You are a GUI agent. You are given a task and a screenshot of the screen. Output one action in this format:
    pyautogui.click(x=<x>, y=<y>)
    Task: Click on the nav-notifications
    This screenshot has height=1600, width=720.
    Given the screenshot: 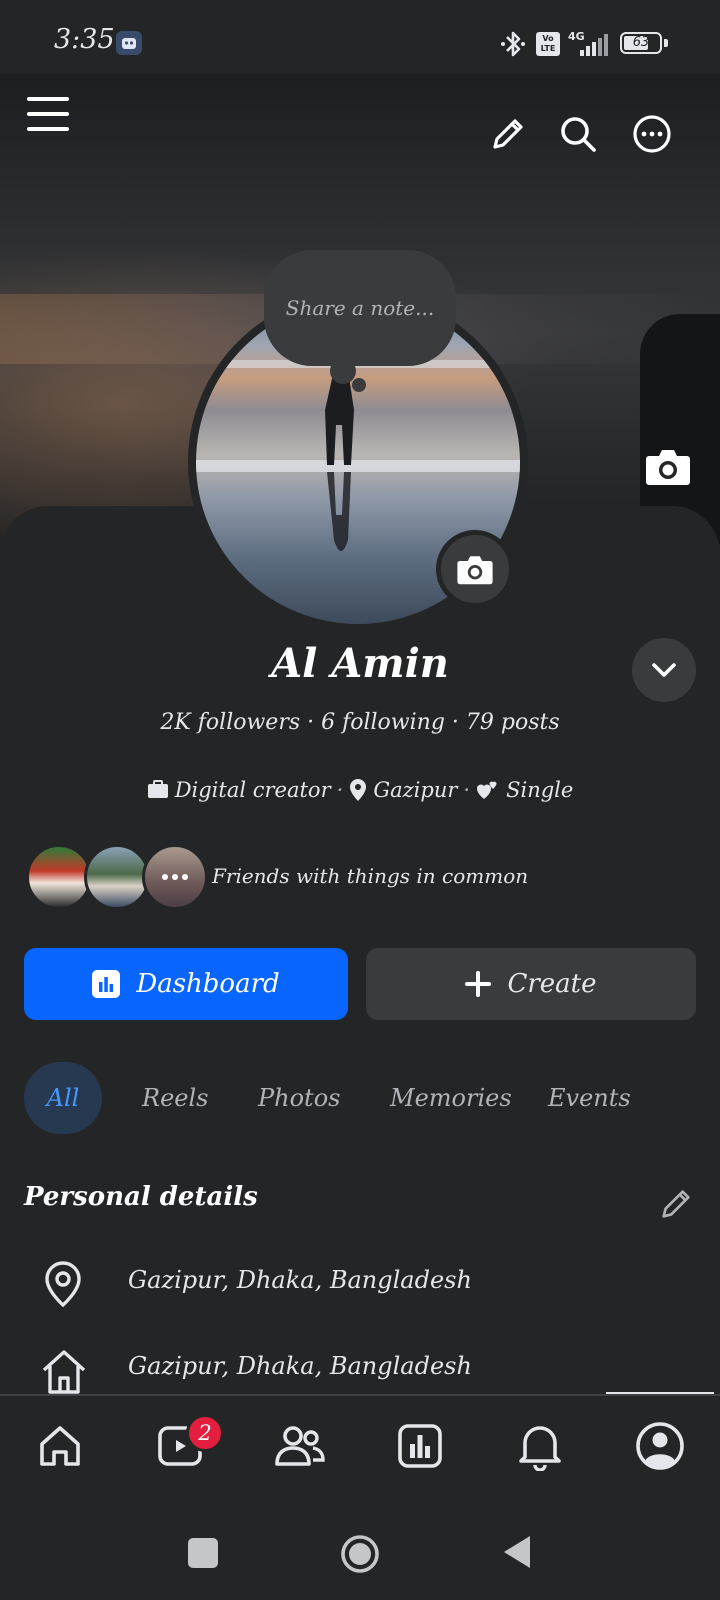 What is the action you would take?
    pyautogui.click(x=540, y=1446)
    